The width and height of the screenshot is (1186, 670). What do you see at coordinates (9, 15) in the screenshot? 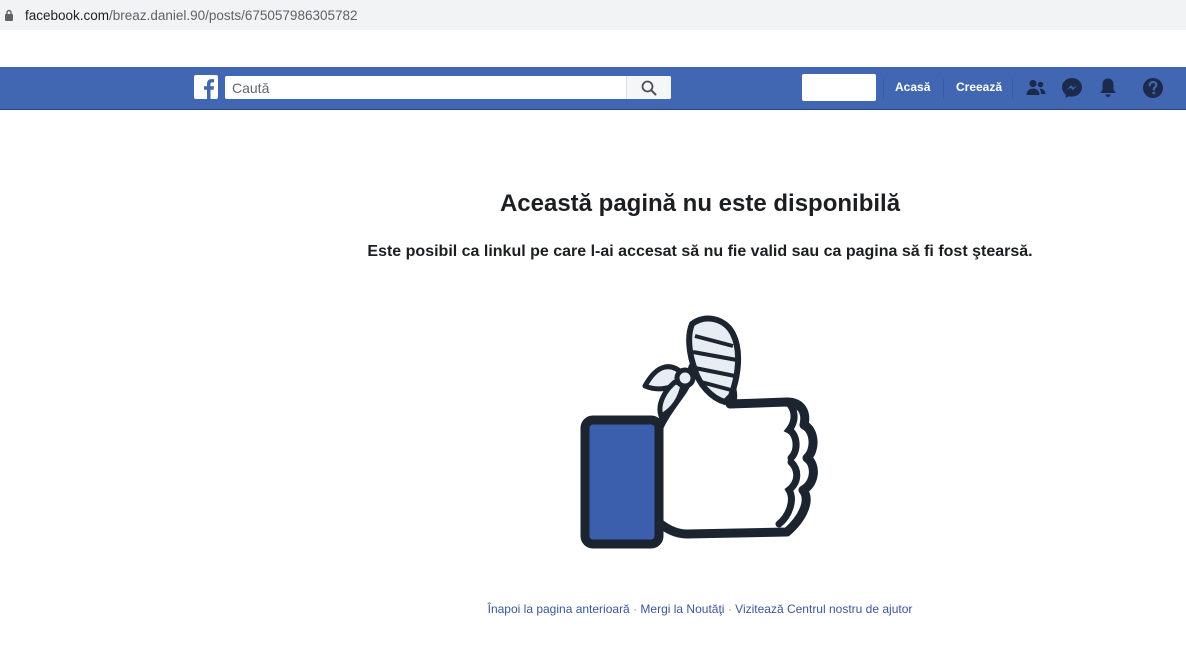
I see `lock-icon` at bounding box center [9, 15].